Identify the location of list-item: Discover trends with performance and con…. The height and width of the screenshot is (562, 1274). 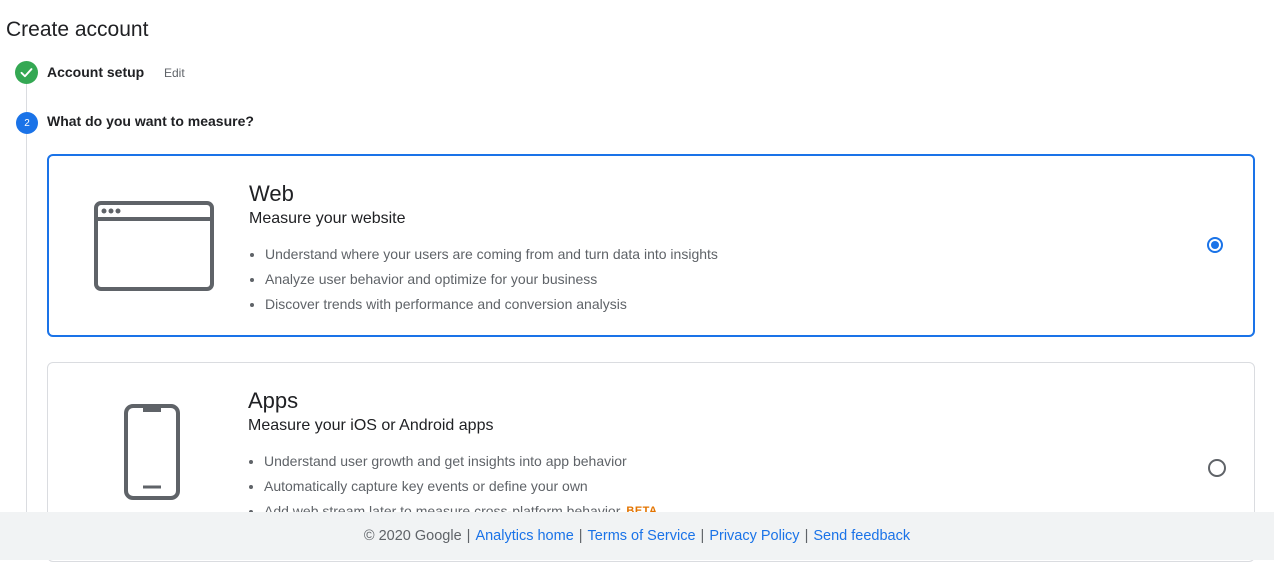
(491, 304).